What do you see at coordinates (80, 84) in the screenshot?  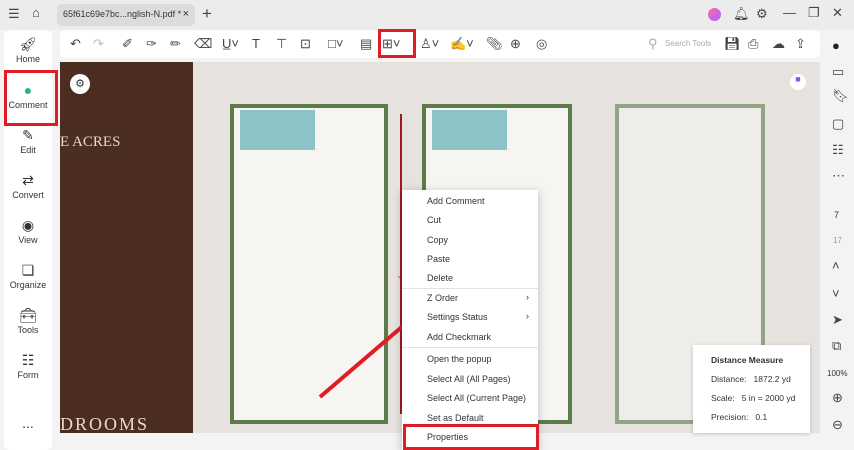 I see `settings-toggle-icon: ⚙` at bounding box center [80, 84].